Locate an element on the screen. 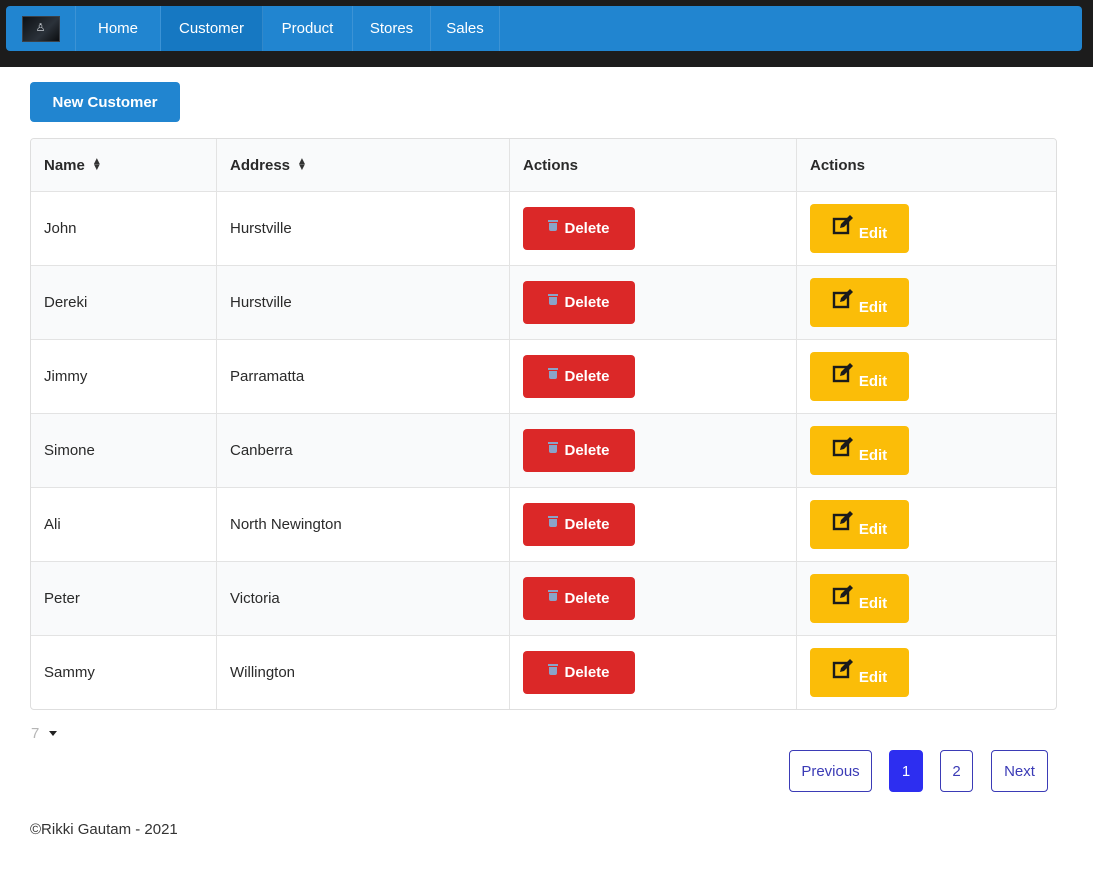  logo-cell: ♙ is located at coordinates (41, 28).